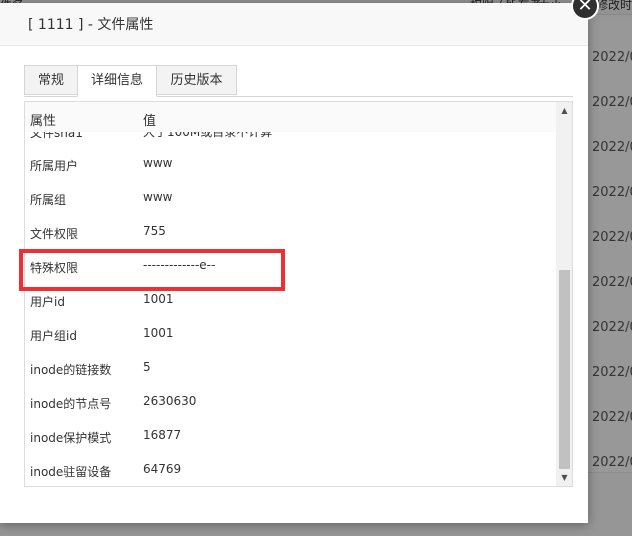  Describe the element at coordinates (54, 234) in the screenshot. I see `detail-key: 文件权限` at that location.